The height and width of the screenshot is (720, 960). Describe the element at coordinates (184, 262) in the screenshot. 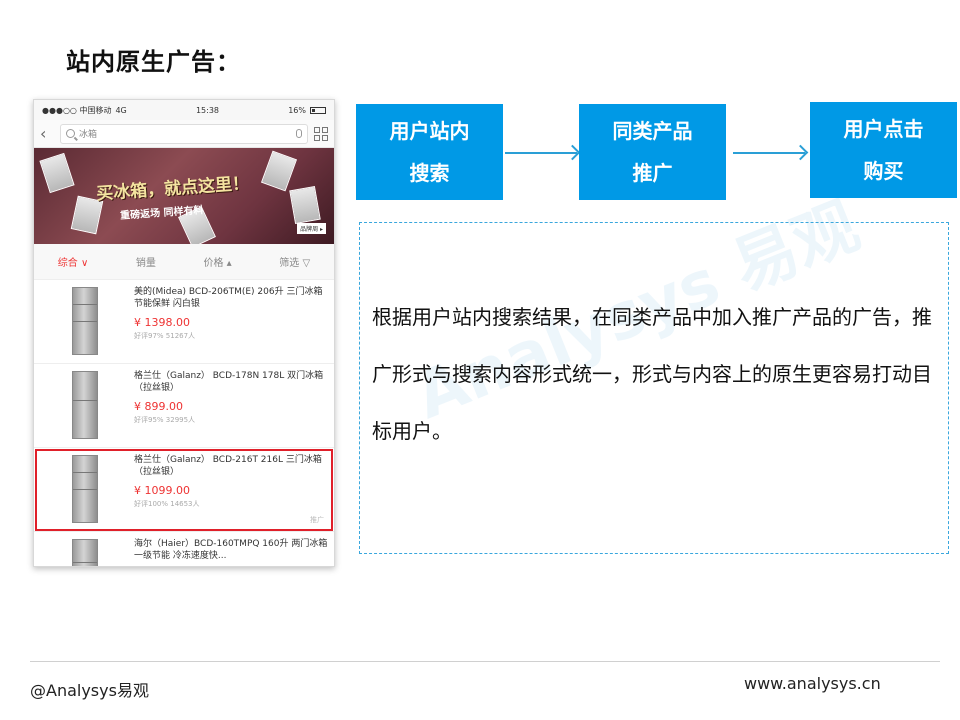

I see `filter-bar: 综合 ∨ 销量 价格 ▴ 筛选 ▽` at that location.